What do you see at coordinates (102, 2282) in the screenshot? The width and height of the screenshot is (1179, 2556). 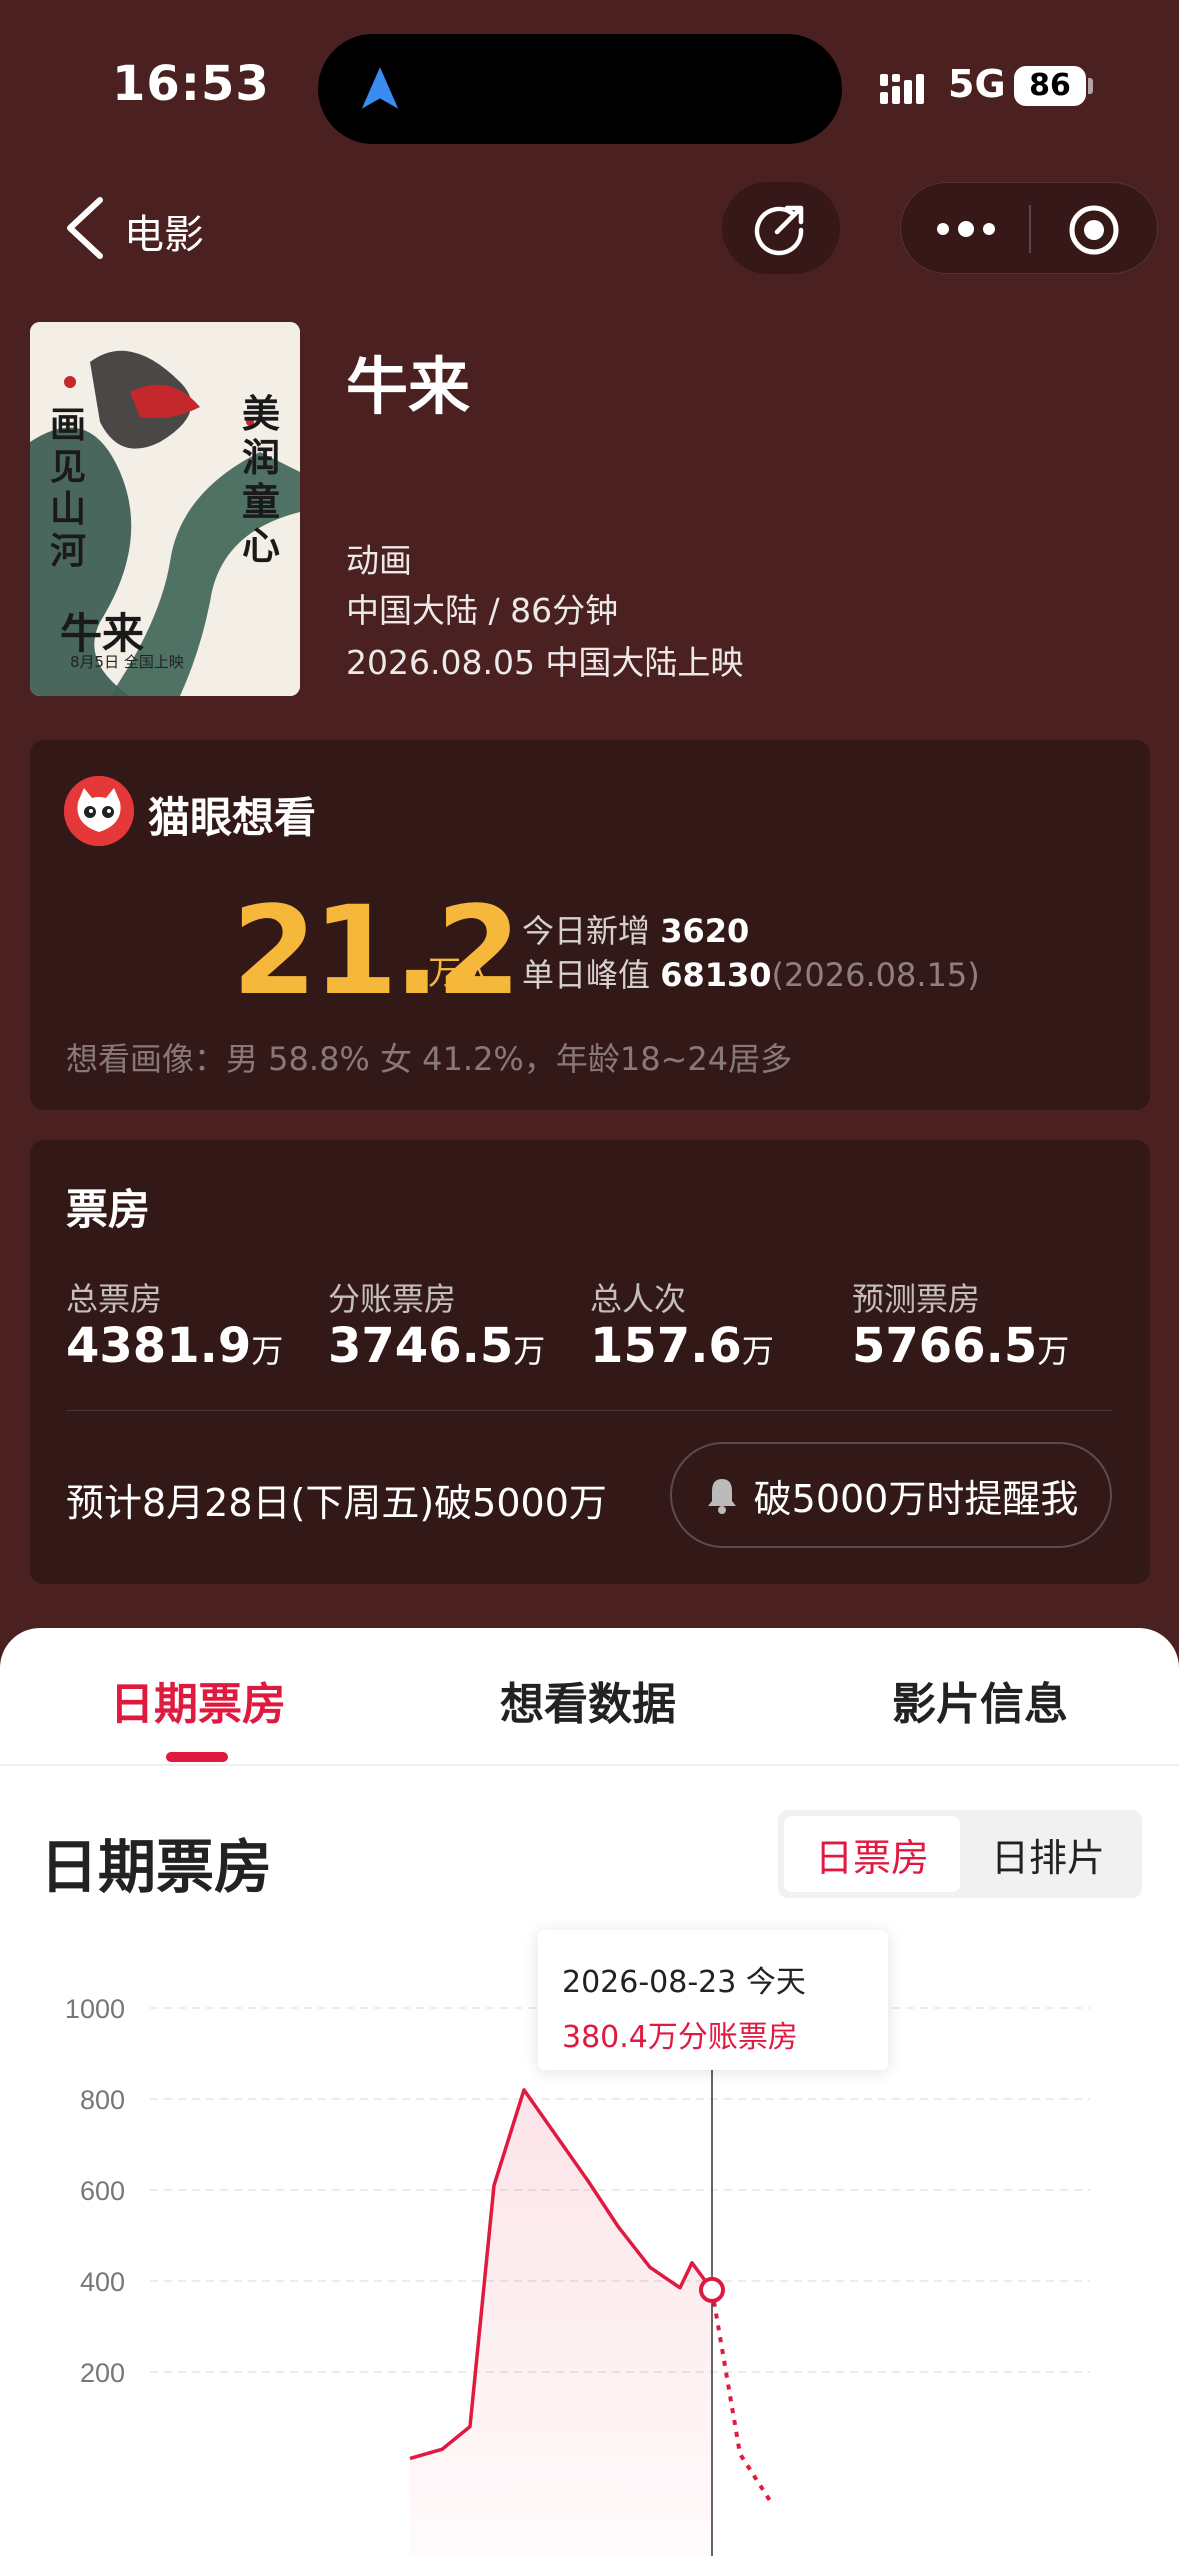 I see `y-tick-label: 400` at bounding box center [102, 2282].